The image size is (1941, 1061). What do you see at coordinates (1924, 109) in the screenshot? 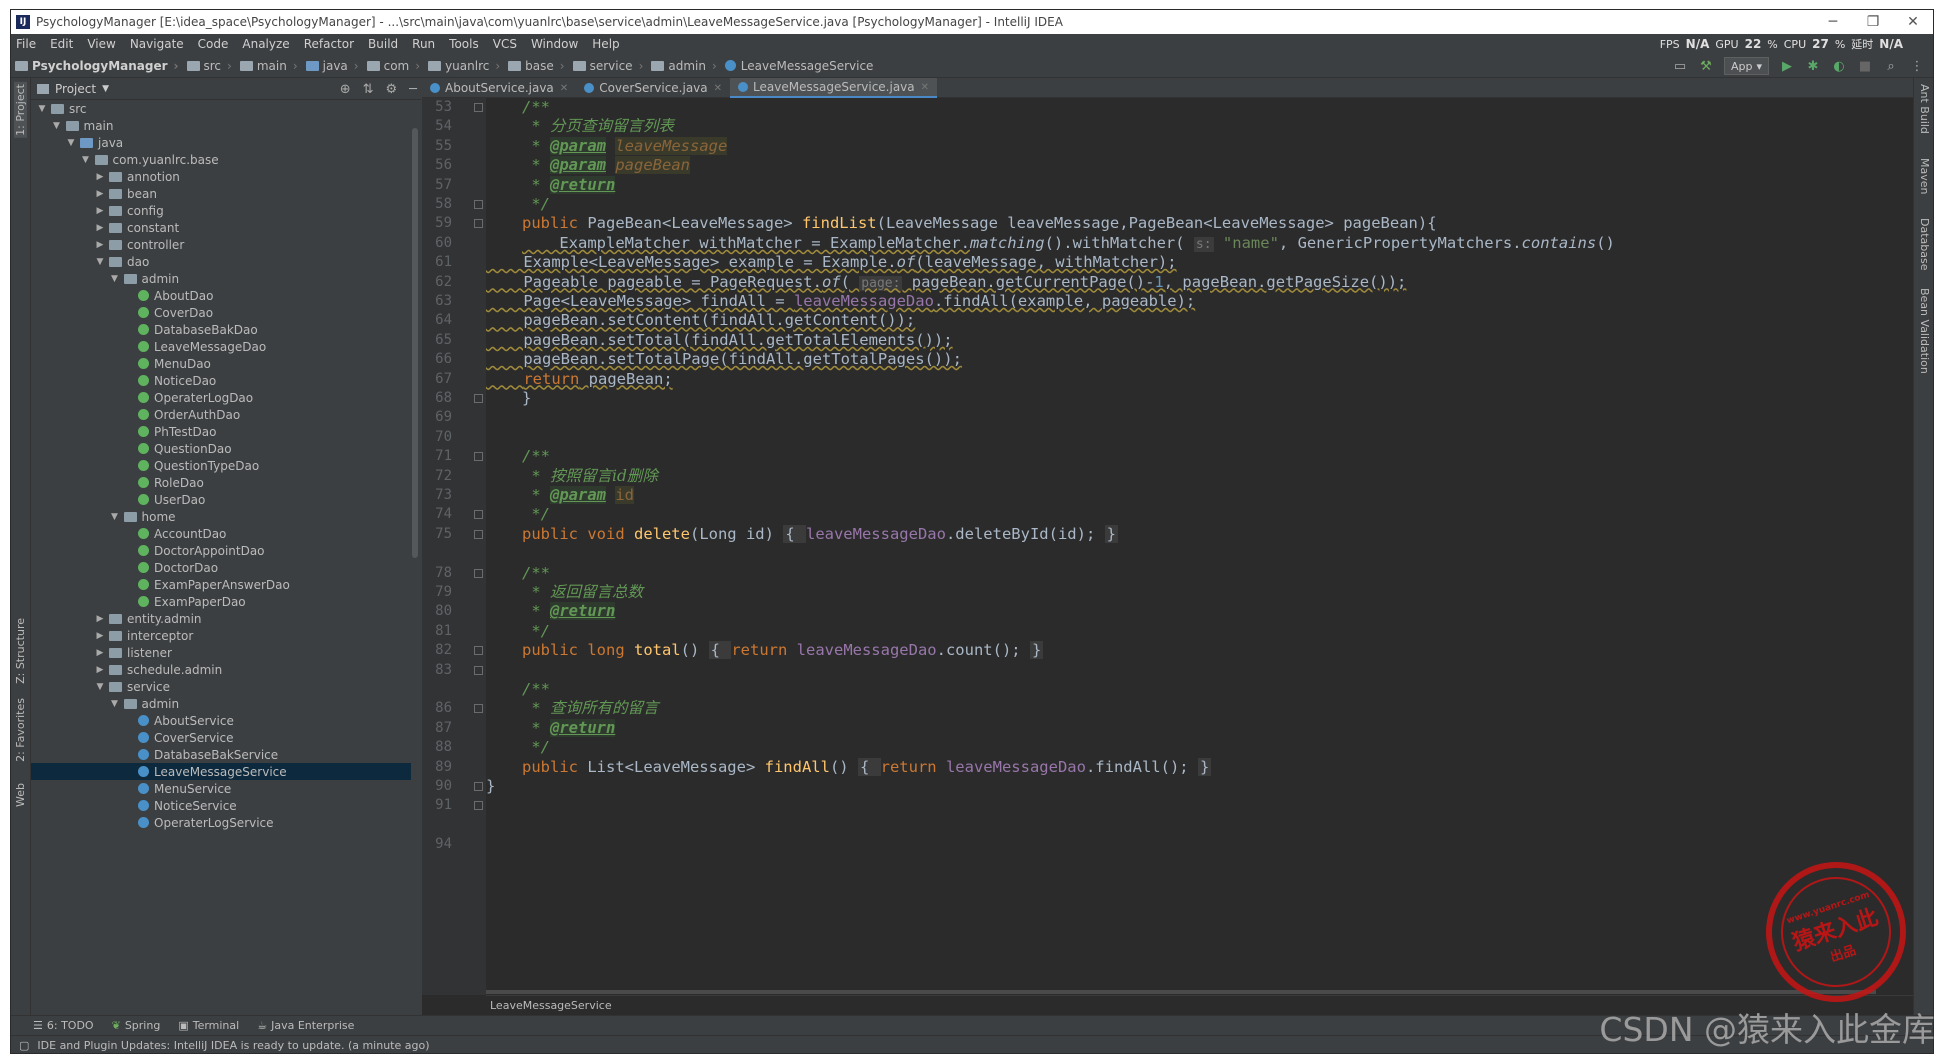
I see `ant-build-tool-button: Ant Build` at bounding box center [1924, 109].